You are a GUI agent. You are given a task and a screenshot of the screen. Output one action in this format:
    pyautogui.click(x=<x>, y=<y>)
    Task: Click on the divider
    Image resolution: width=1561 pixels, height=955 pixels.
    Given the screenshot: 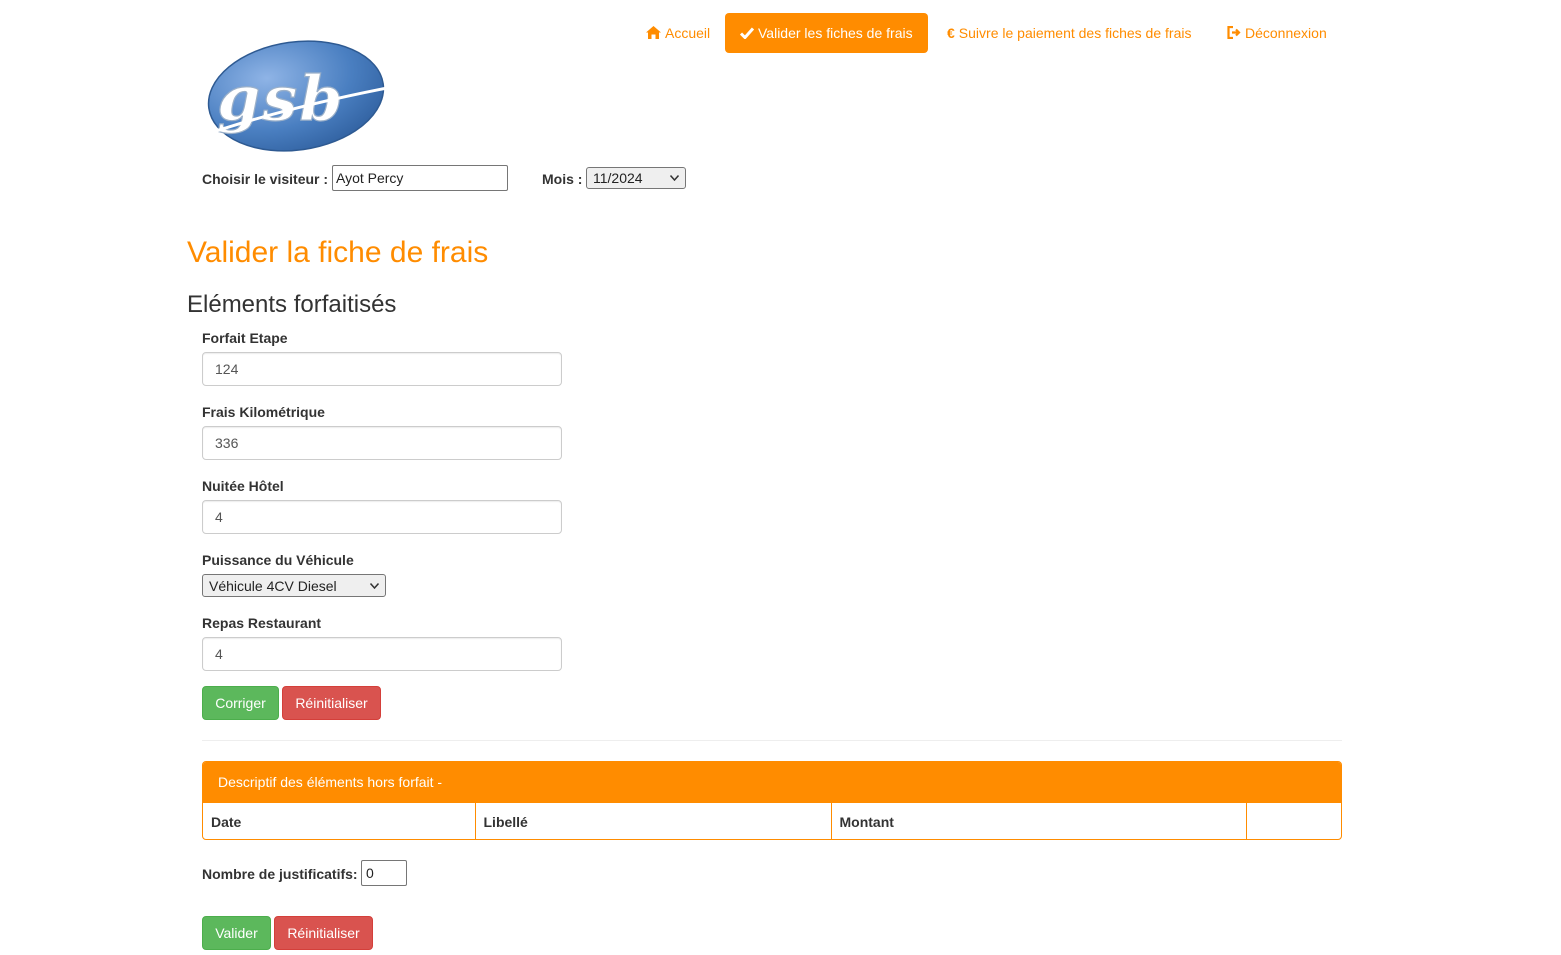 What is the action you would take?
    pyautogui.click(x=772, y=740)
    